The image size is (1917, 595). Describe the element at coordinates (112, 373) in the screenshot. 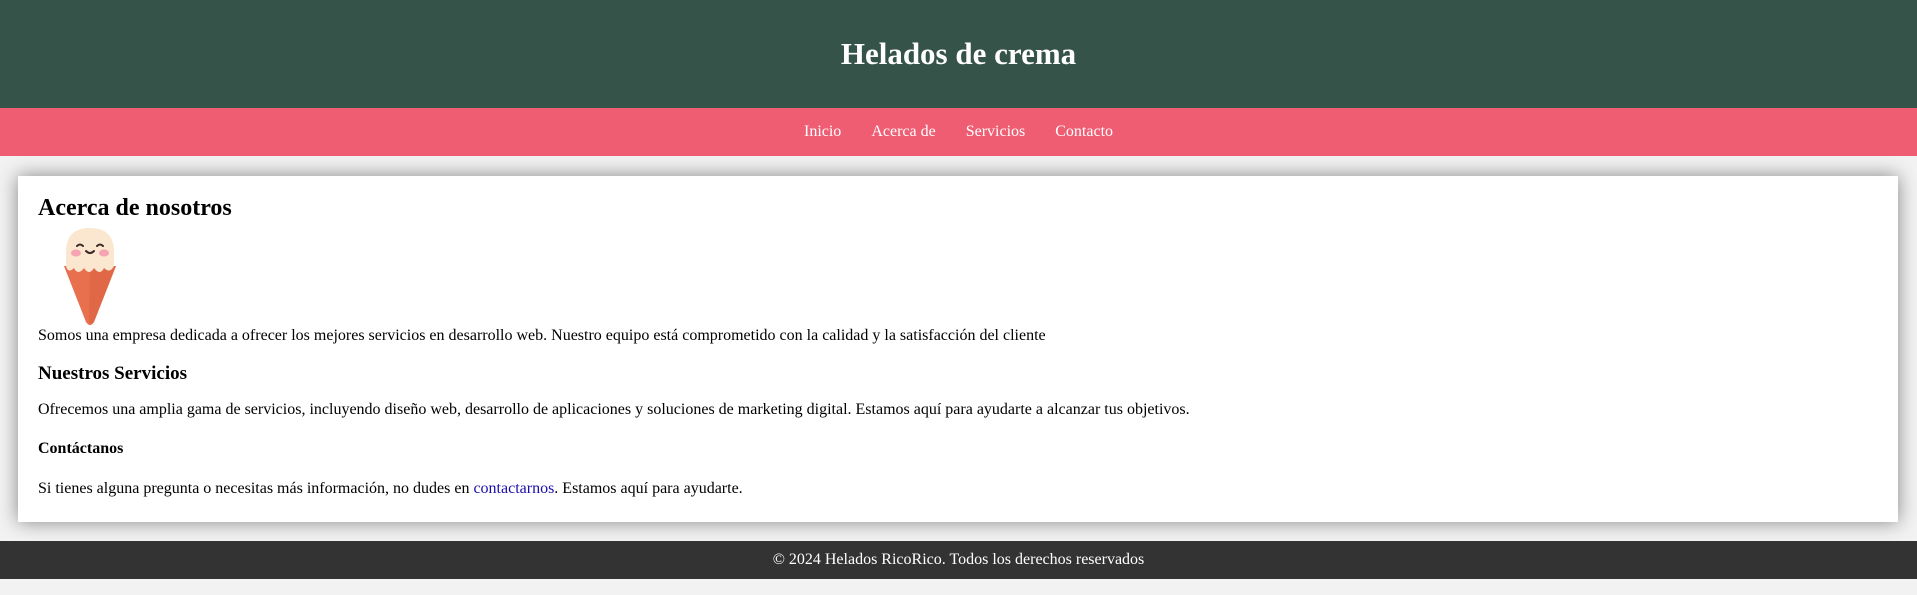

I see `services-heading: Nuestros Servicios` at that location.